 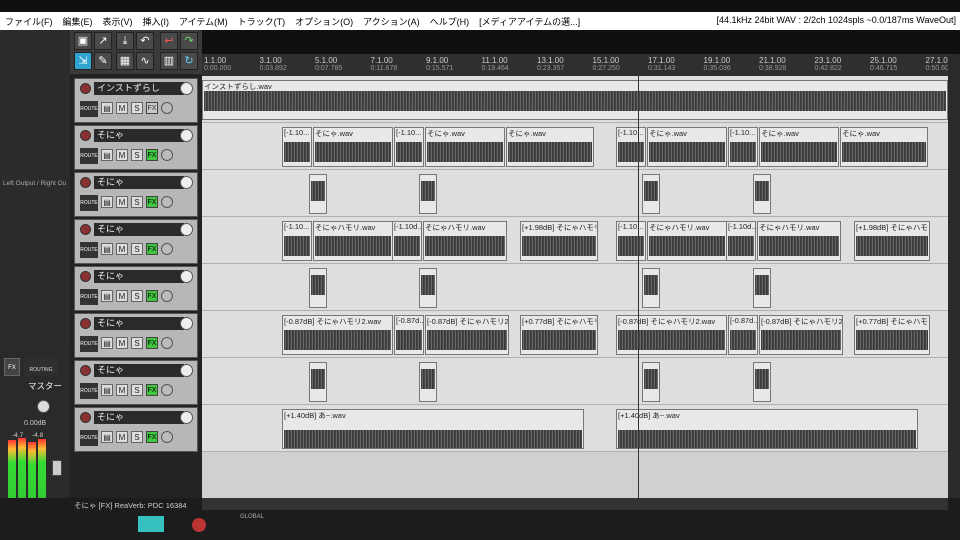 What do you see at coordinates (83, 41) in the screenshot?
I see `new-project-icon: ▣` at bounding box center [83, 41].